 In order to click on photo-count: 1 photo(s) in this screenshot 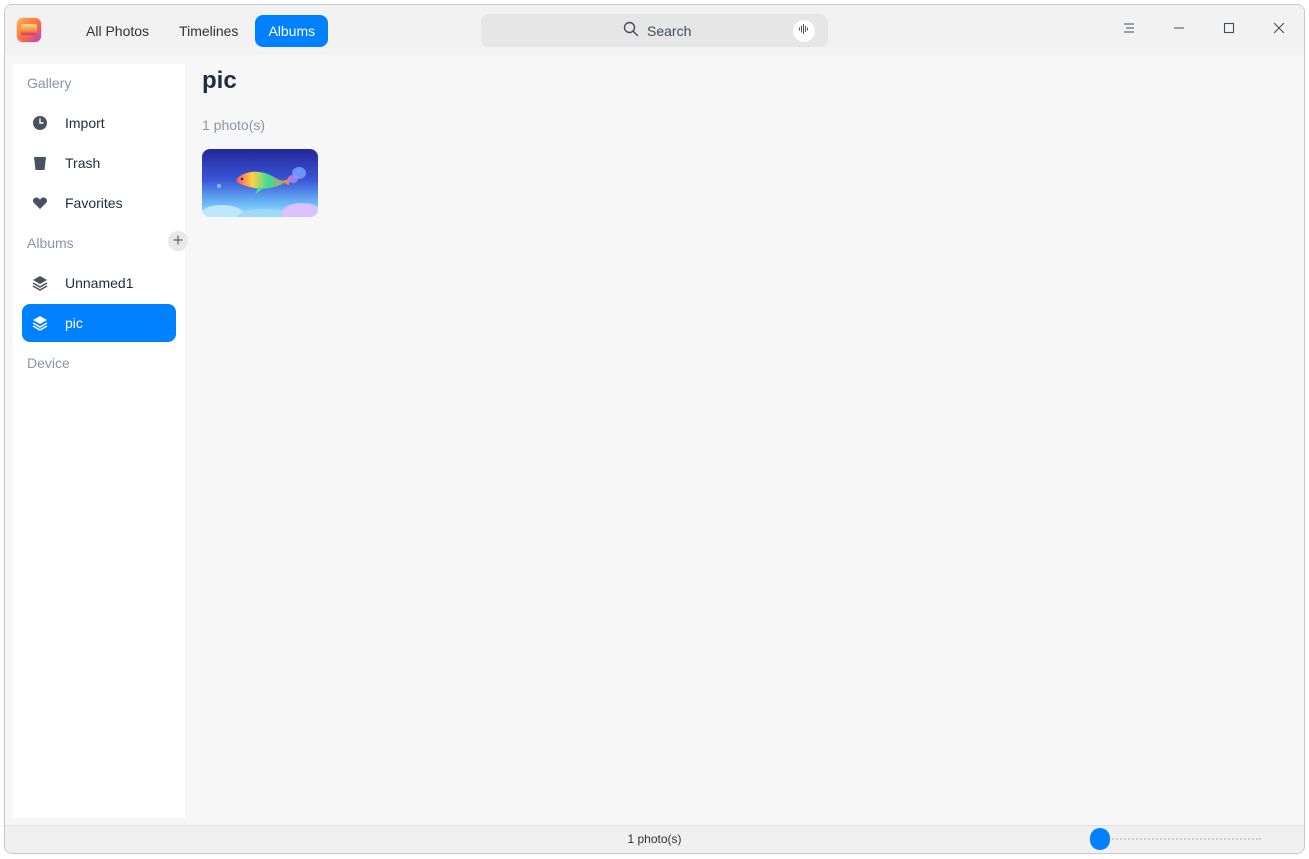, I will do `click(234, 125)`.